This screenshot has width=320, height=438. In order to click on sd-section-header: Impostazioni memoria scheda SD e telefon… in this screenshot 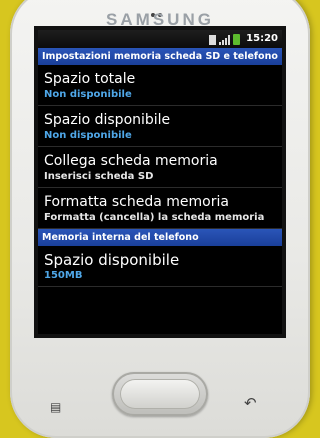, I will do `click(160, 56)`.